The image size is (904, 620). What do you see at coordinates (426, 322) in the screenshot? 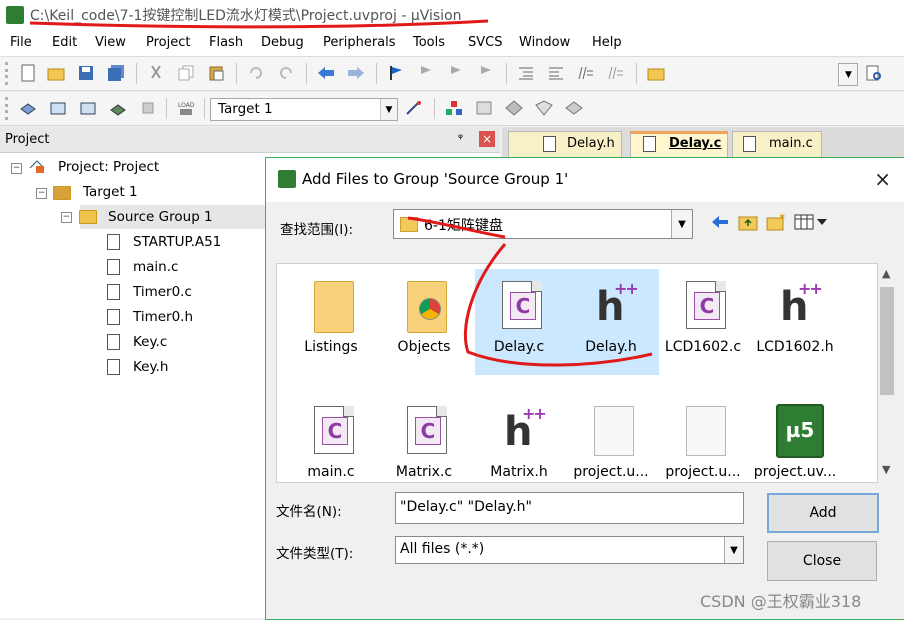
I see `file-item: Objects` at bounding box center [426, 322].